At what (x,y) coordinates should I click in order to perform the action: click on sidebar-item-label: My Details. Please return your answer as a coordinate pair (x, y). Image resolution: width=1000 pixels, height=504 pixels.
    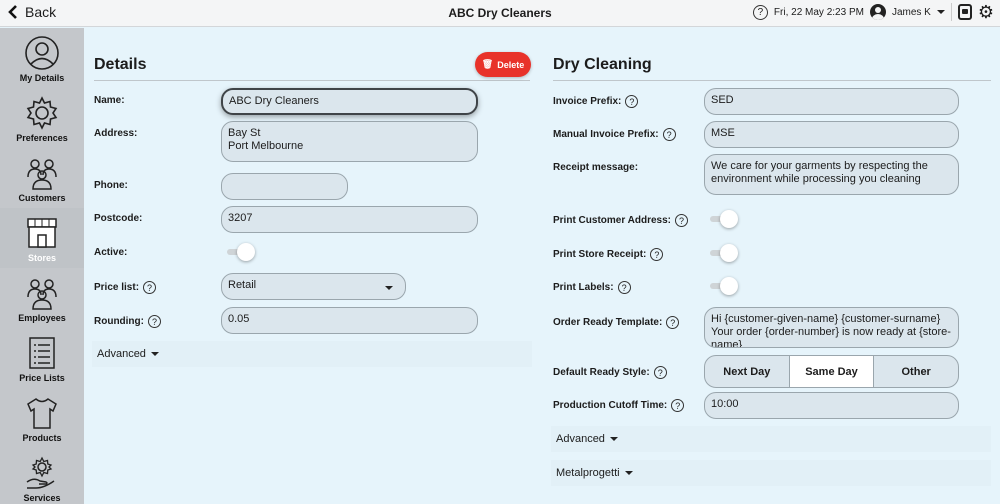
    Looking at the image, I should click on (42, 78).